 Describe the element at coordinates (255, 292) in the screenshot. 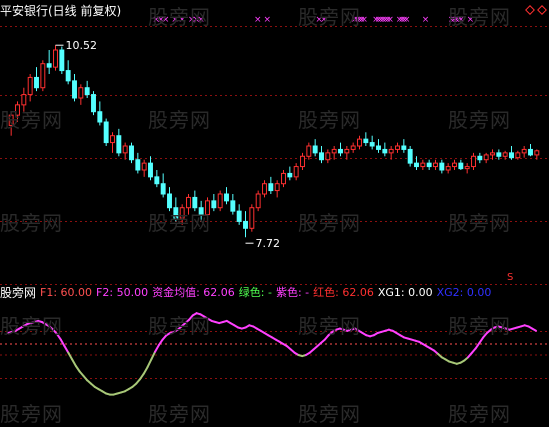

I see `legend-green: 绿色: -` at that location.